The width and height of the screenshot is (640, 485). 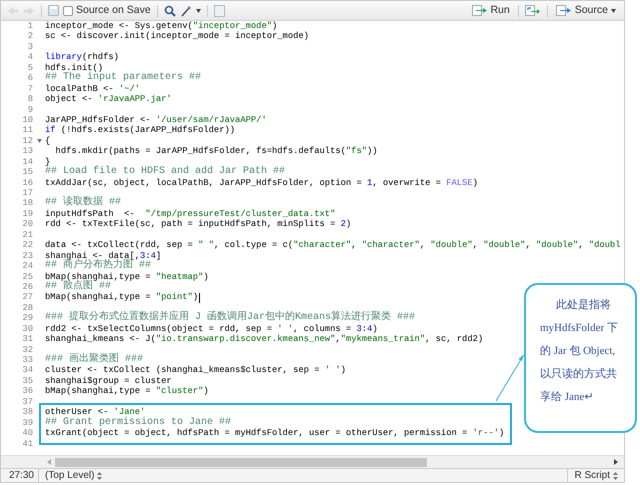 I want to click on code-comment: ## Load file to HDFS and add Jar Path ##, so click(x=165, y=172).